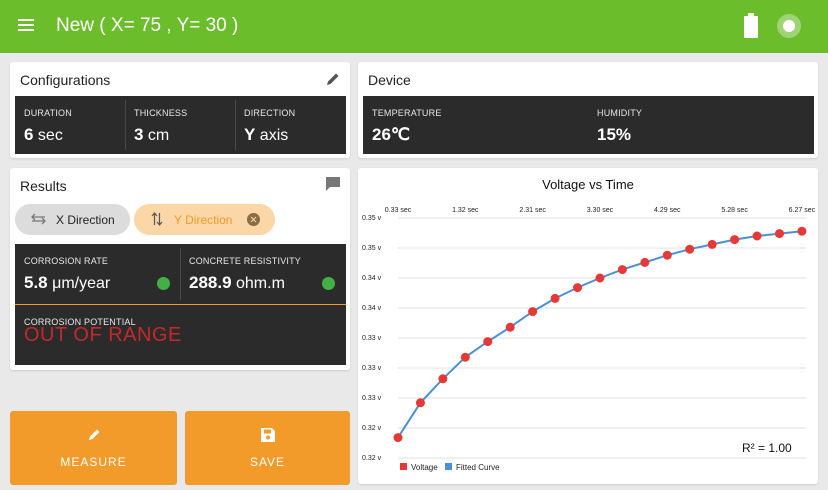 Image resolution: width=828 pixels, height=490 pixels. What do you see at coordinates (475, 125) in the screenshot?
I see `temperature-cell: TEMPERATURE 26℃` at bounding box center [475, 125].